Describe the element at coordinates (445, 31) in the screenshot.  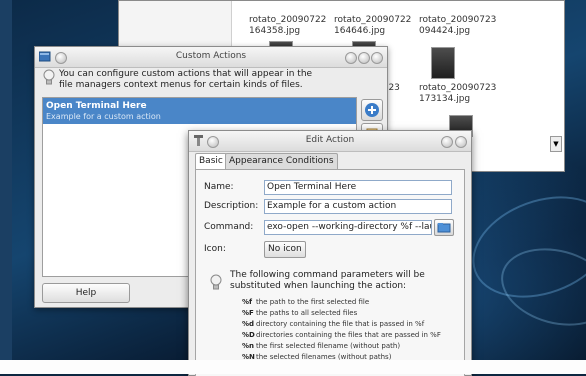
I see `file-name-line2: 094424.jpg` at that location.